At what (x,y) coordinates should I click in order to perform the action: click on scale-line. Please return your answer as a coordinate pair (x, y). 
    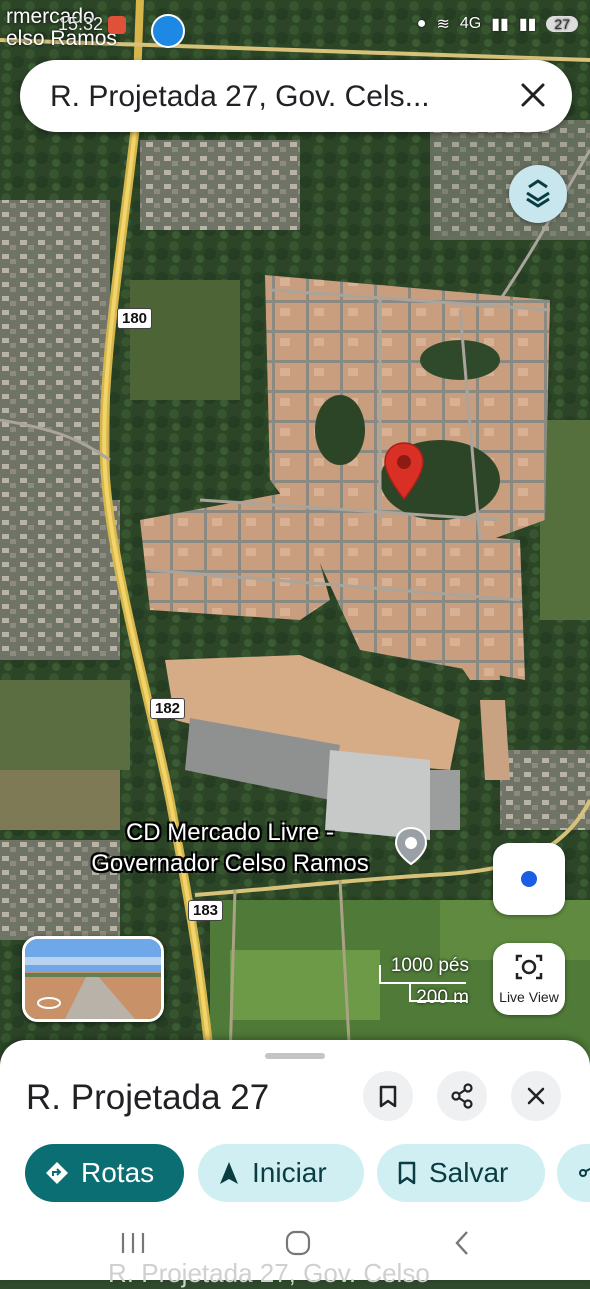
    Looking at the image, I should click on (422, 983).